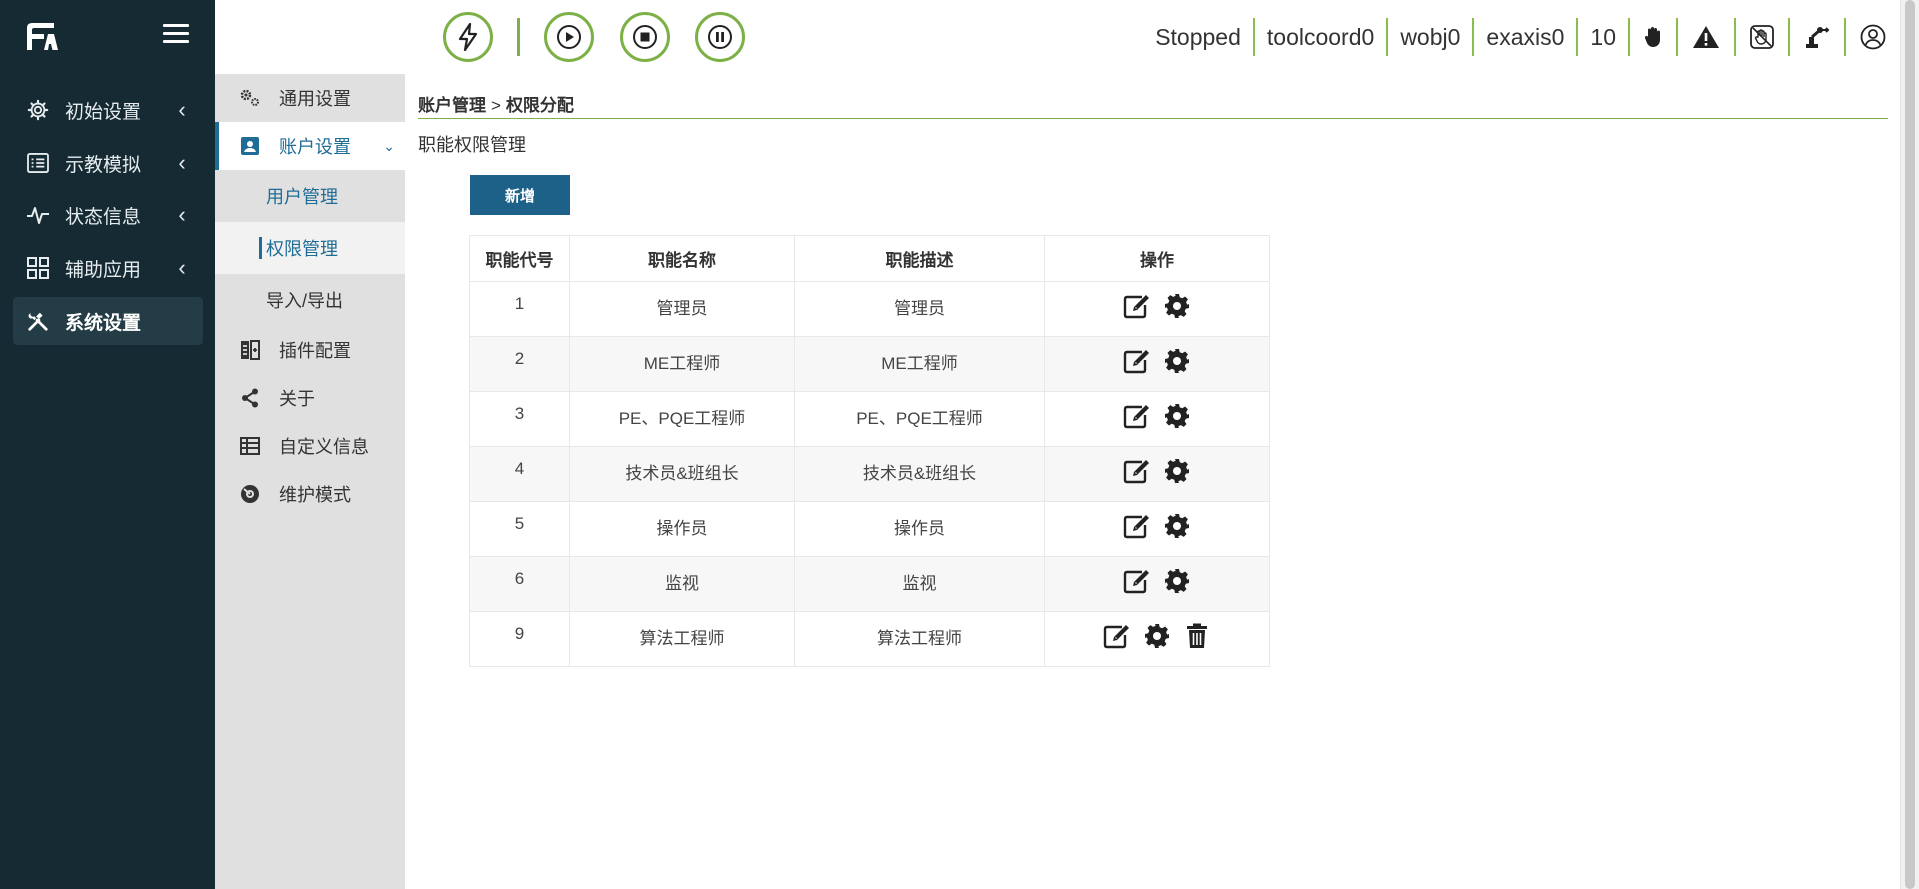 The height and width of the screenshot is (889, 1919). I want to click on page-scrollbar, so click(1909, 444).